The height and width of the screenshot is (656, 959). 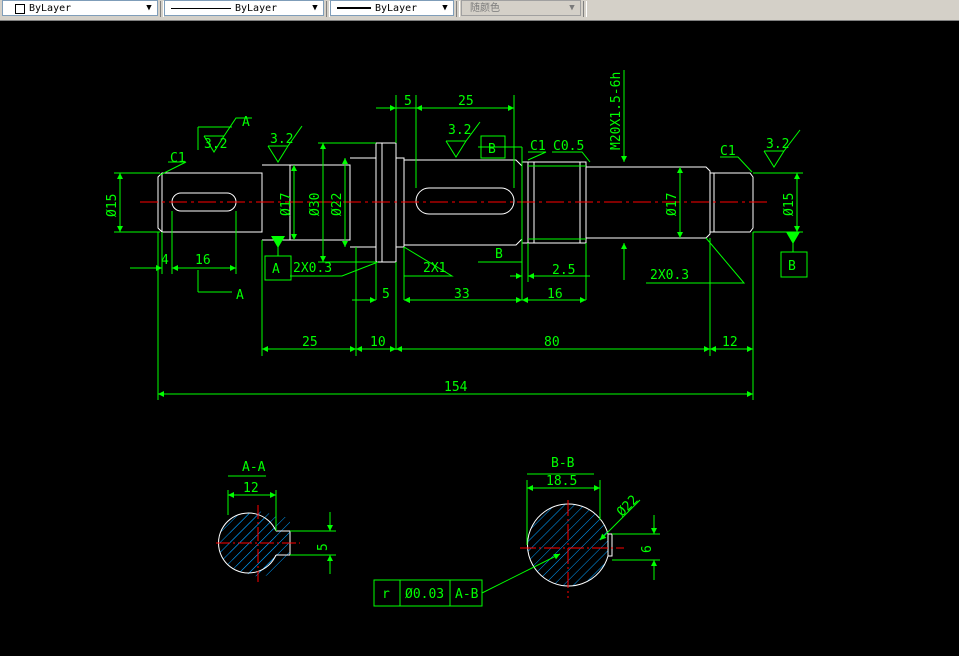 I want to click on datum-b-label: B, so click(x=792, y=266).